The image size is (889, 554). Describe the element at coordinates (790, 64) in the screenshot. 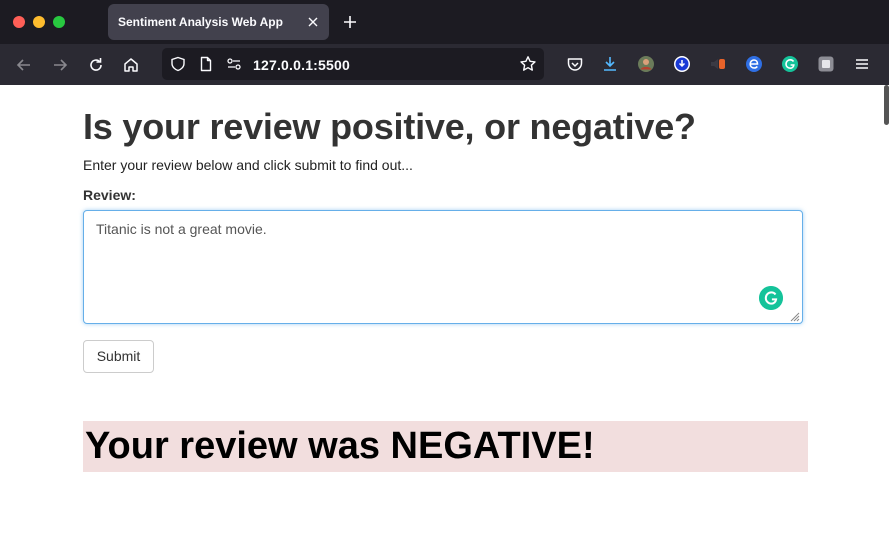

I see `grammarly-extension-icon` at that location.